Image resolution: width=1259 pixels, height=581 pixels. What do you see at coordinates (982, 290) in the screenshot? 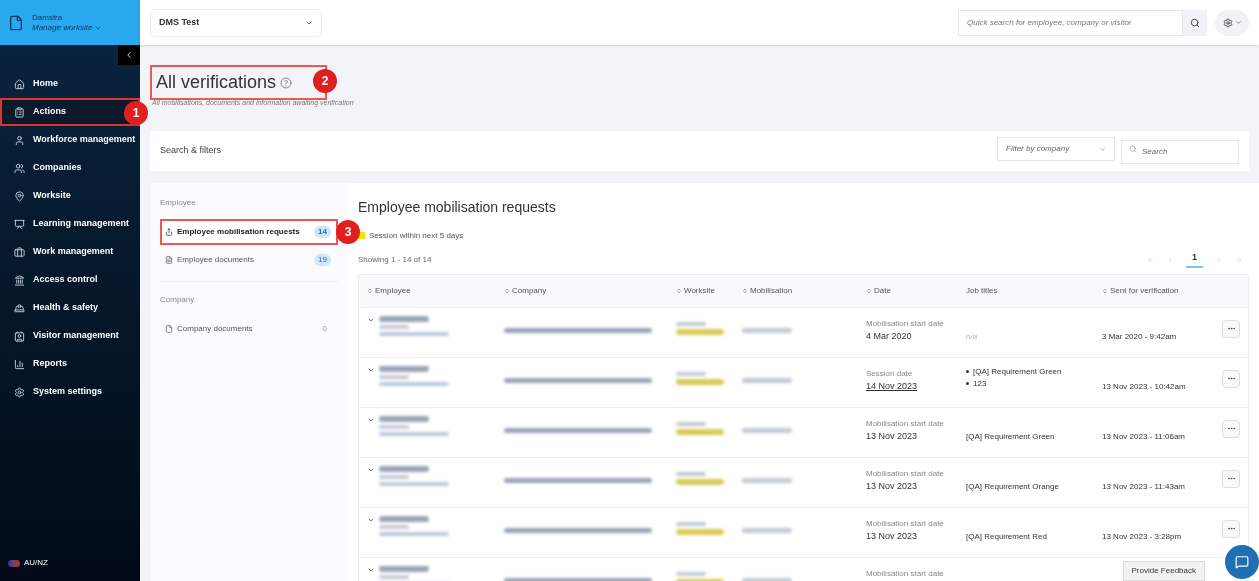
I see `column-header: Job titles` at bounding box center [982, 290].